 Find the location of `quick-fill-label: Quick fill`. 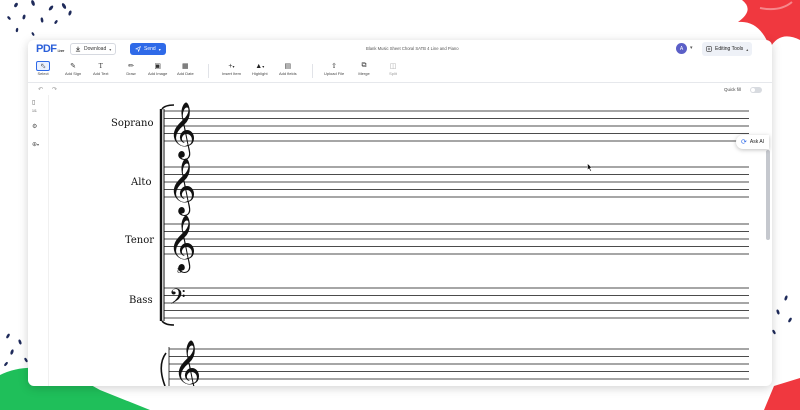

quick-fill-label: Quick fill is located at coordinates (733, 89).